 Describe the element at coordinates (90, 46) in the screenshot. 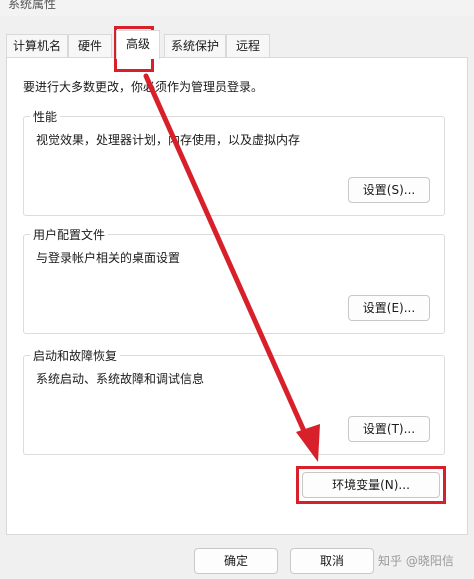

I see `tab-hardware: 硬件` at that location.